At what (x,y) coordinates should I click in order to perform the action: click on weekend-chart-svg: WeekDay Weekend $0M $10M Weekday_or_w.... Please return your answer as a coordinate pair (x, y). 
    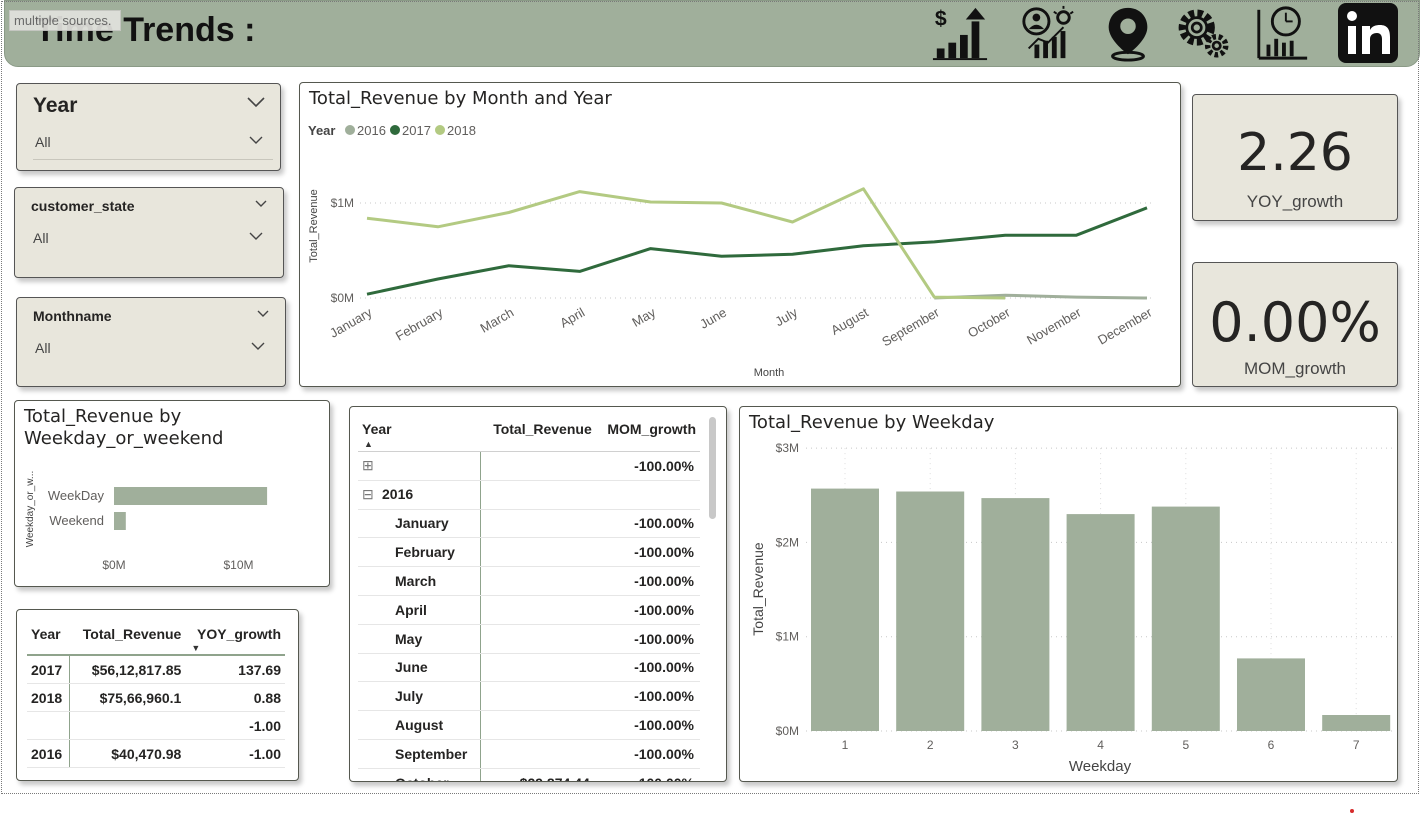
    Looking at the image, I should click on (146, 521).